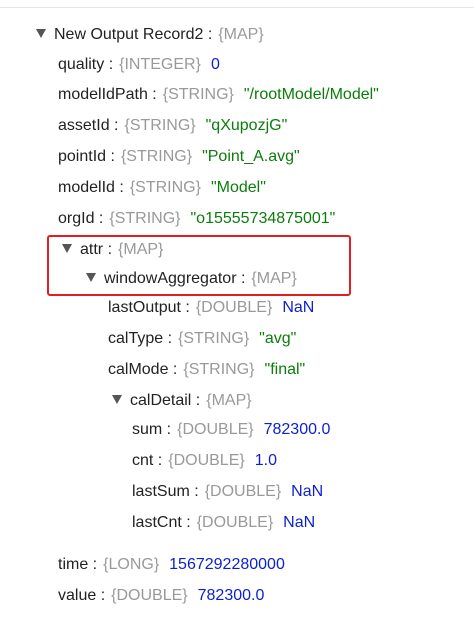 This screenshot has height=621, width=474. Describe the element at coordinates (138, 369) in the screenshot. I see `leaf-key: calMode` at that location.